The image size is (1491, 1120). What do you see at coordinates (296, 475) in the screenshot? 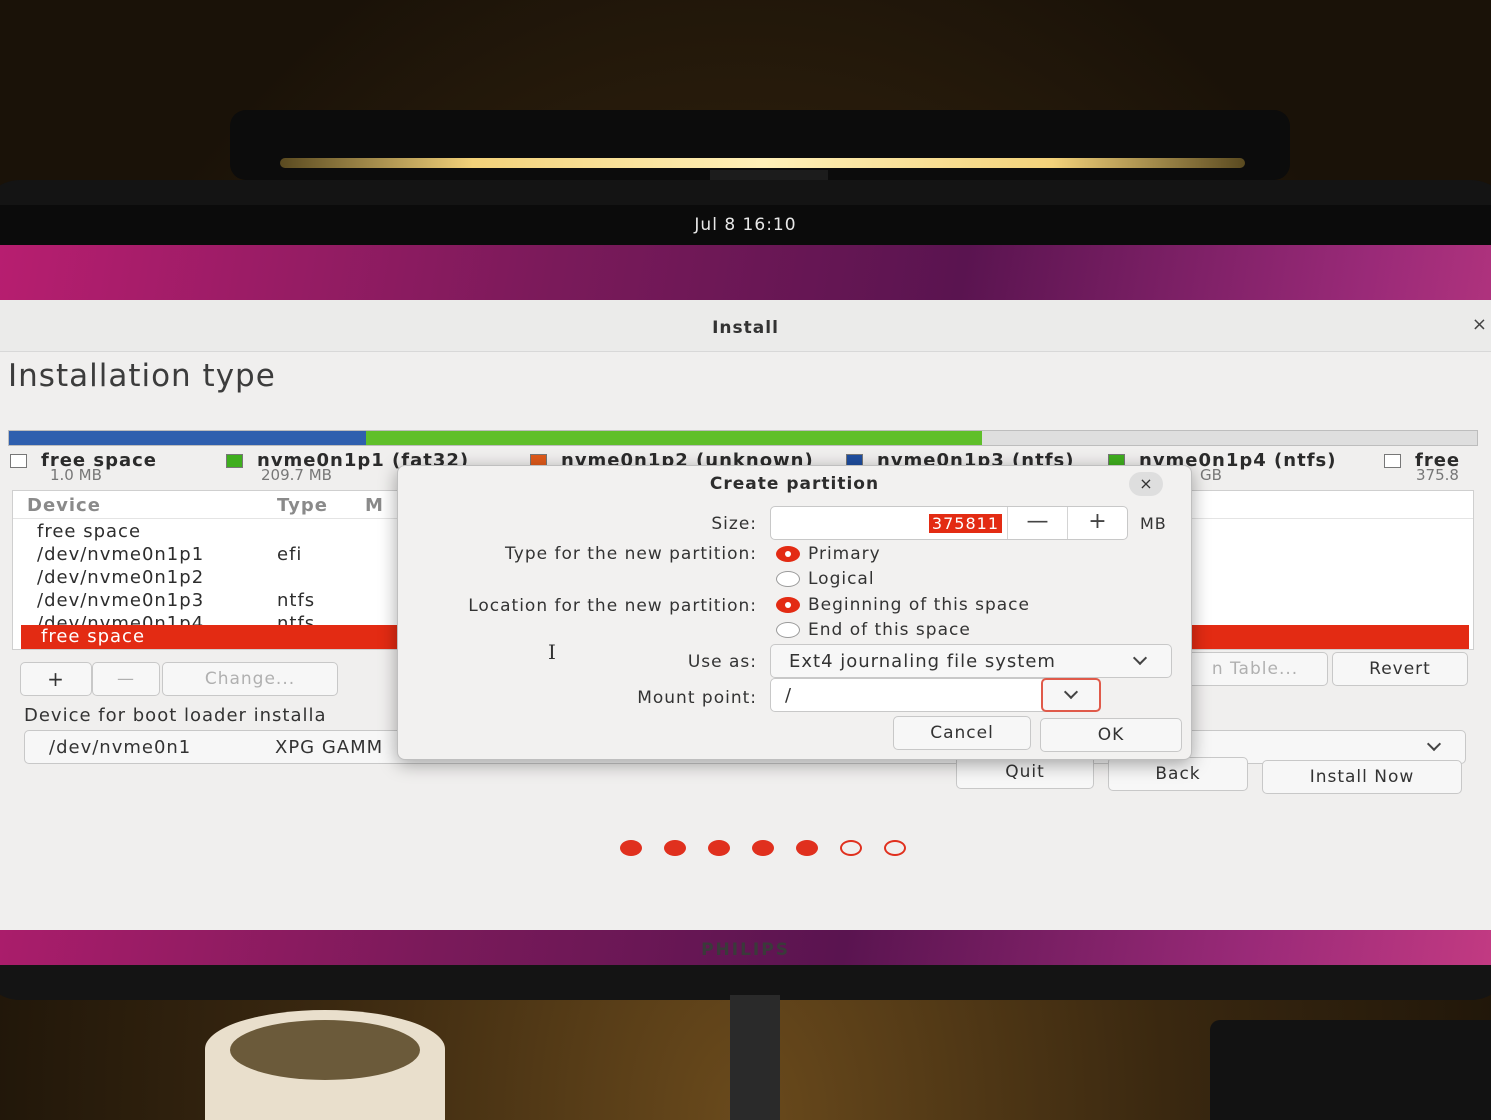
I see `legend-size: 209.7 MB` at bounding box center [296, 475].